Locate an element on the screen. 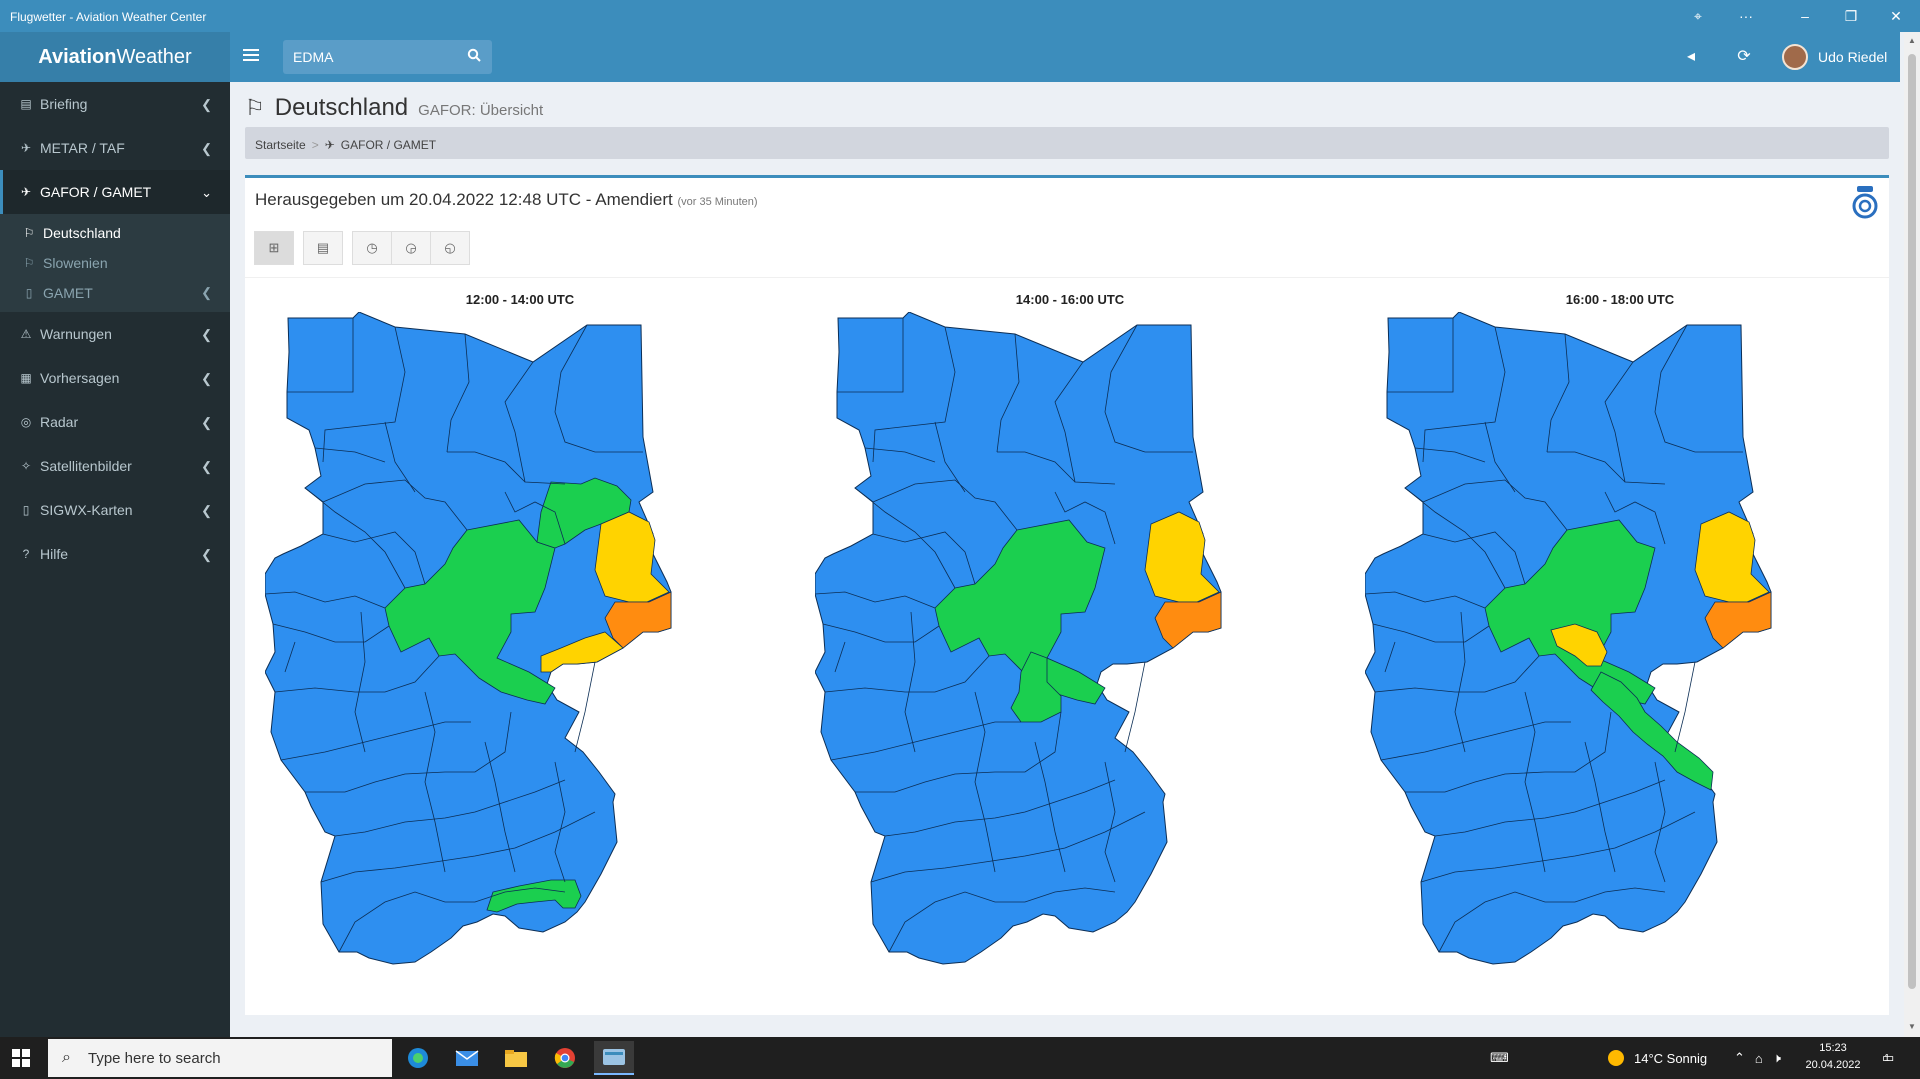 The image size is (1920, 1079). close-button: ✕ is located at coordinates (1896, 16).